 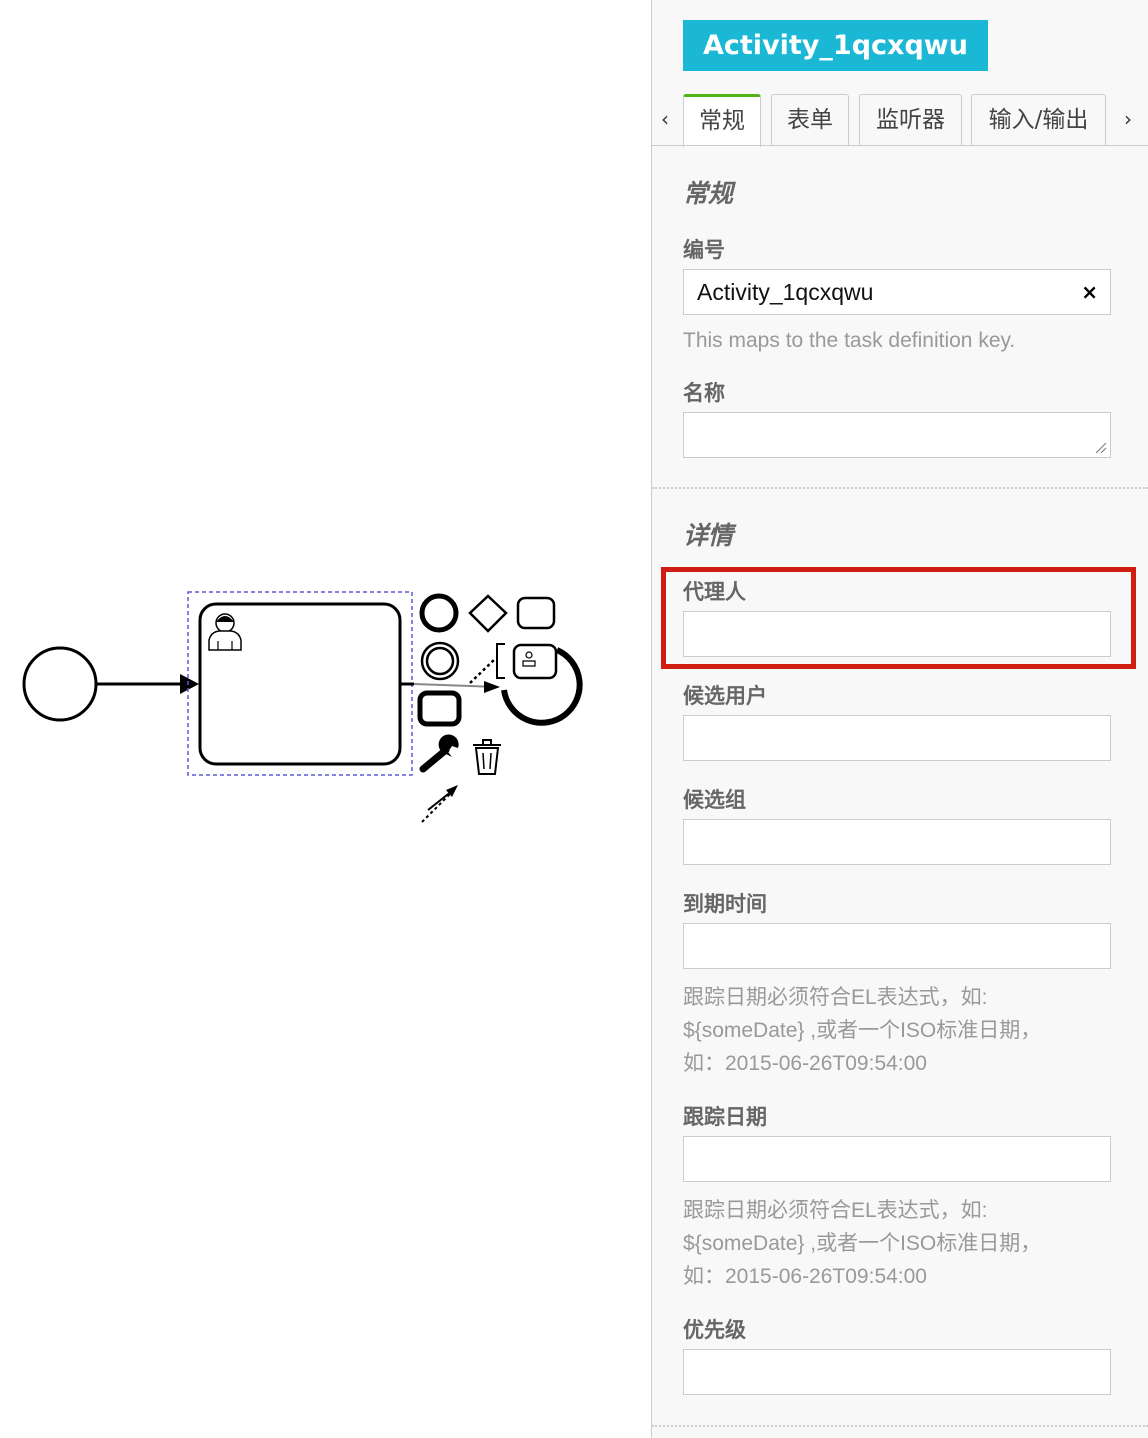 I want to click on assignee-highlight-box, so click(x=898, y=618).